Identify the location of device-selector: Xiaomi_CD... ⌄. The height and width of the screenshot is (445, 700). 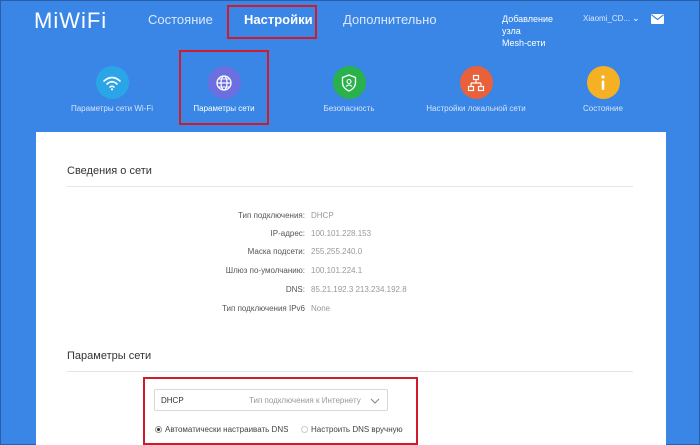
(611, 18).